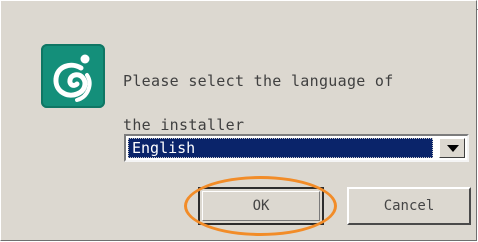 The height and width of the screenshot is (242, 478). Describe the element at coordinates (452, 148) in the screenshot. I see `chevron-down-icon` at that location.